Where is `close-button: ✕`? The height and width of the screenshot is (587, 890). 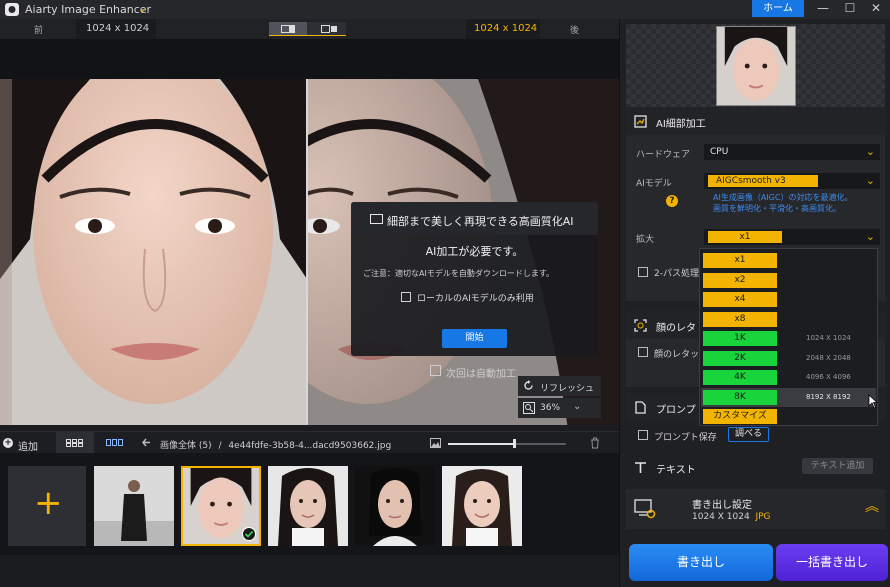 close-button: ✕ is located at coordinates (876, 8).